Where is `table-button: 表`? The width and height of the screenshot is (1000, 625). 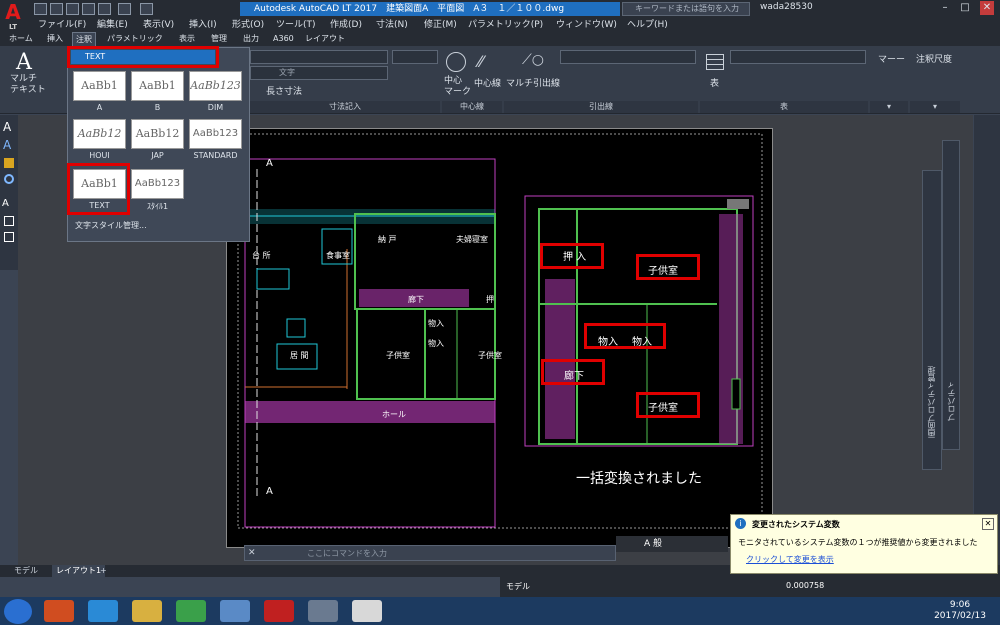
table-button: 表 is located at coordinates (714, 82).